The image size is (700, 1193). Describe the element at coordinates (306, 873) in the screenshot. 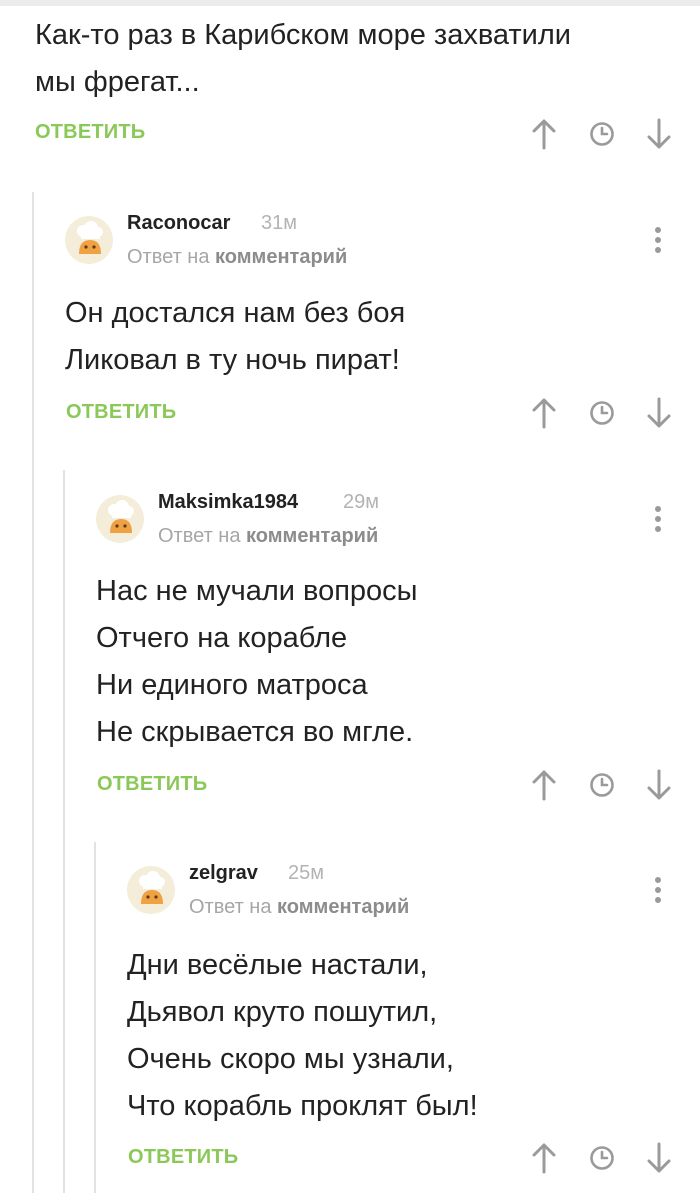

I see `comment-timestamp: 25м` at that location.